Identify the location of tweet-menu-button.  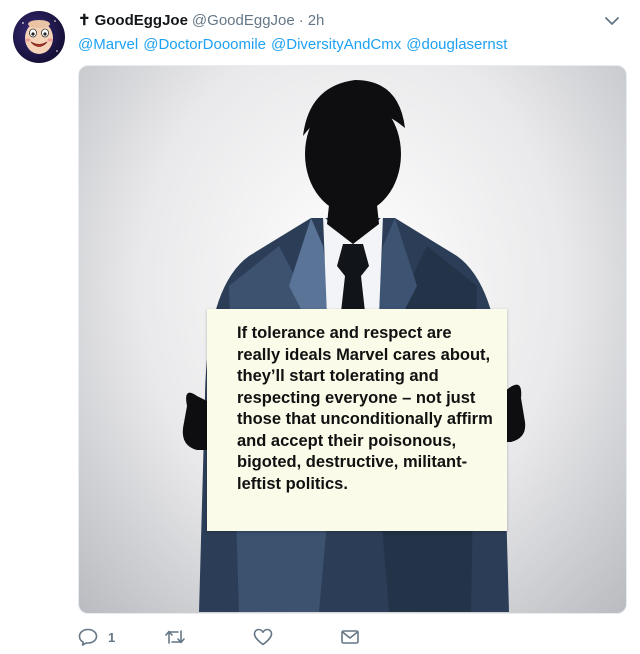
(612, 20).